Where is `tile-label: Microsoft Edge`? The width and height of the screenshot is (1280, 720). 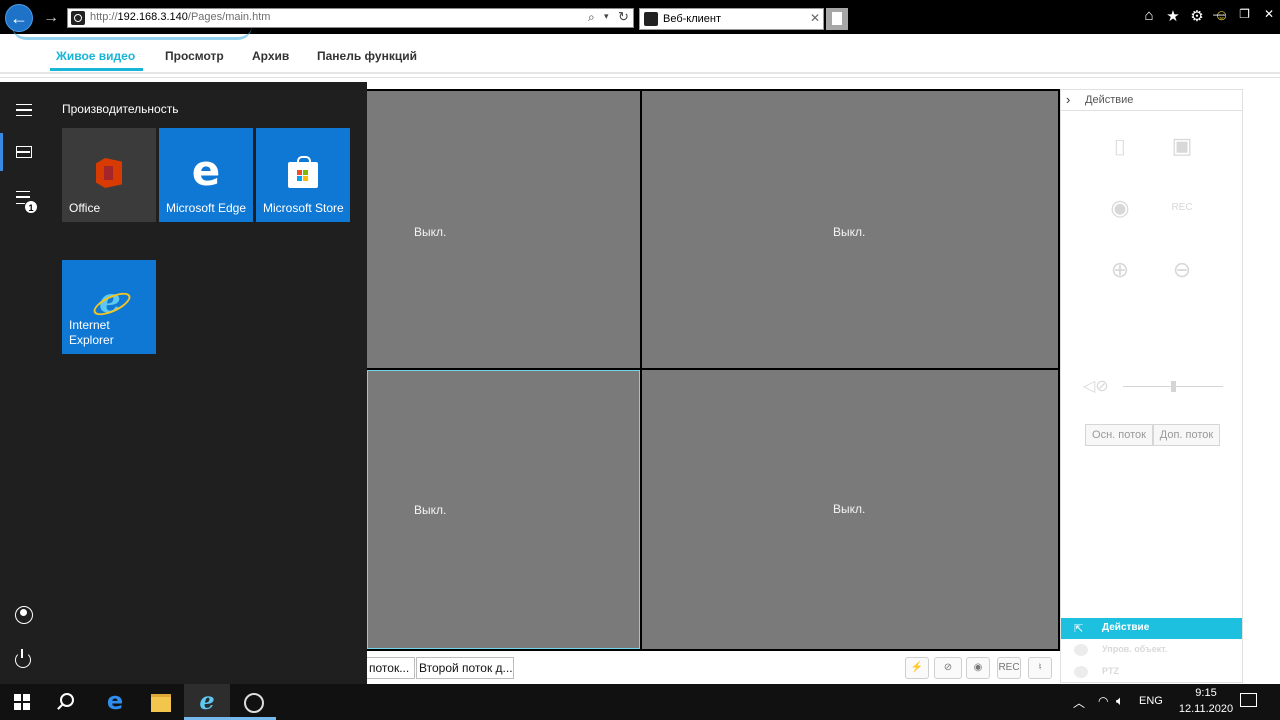
tile-label: Microsoft Edge is located at coordinates (206, 208).